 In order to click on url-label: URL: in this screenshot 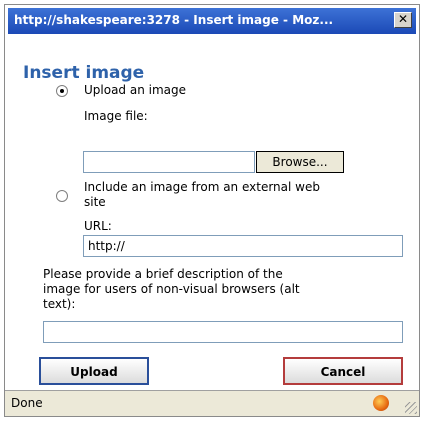, I will do `click(98, 226)`.